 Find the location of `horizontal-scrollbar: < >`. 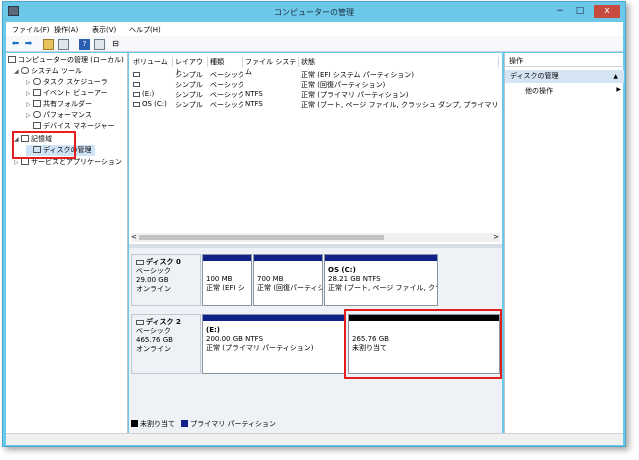

horizontal-scrollbar: < > is located at coordinates (315, 237).